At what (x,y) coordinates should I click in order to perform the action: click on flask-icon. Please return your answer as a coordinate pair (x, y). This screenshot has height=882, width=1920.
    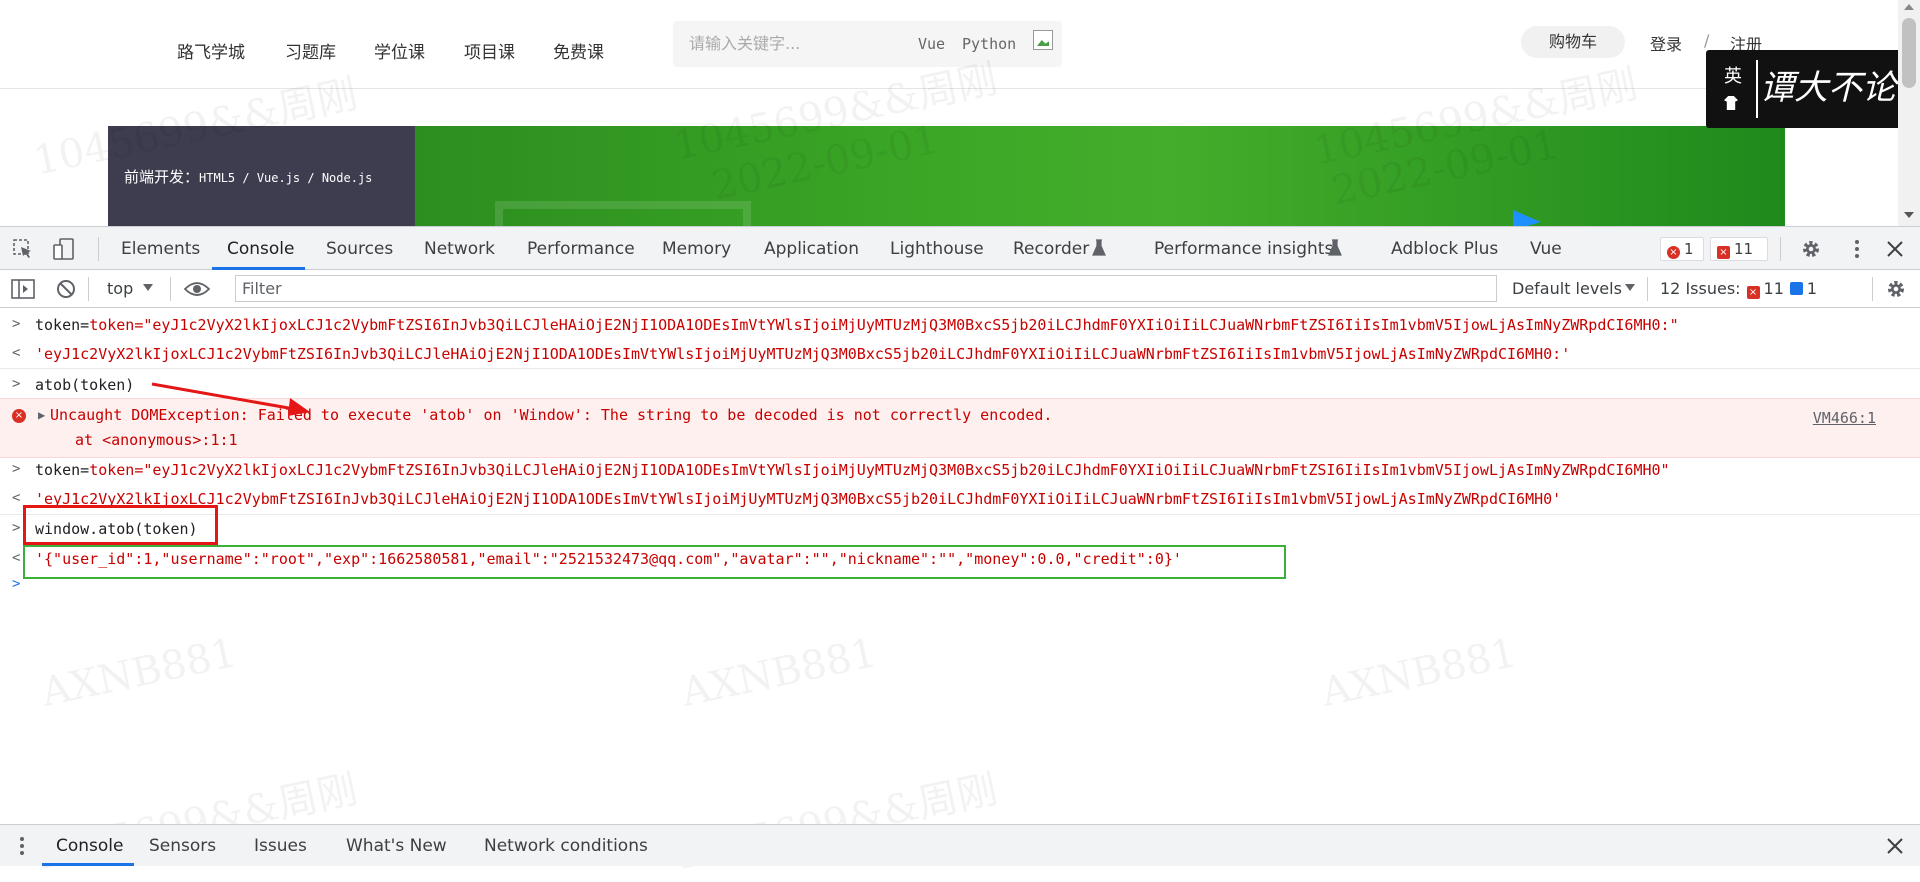
    Looking at the image, I should click on (1099, 247).